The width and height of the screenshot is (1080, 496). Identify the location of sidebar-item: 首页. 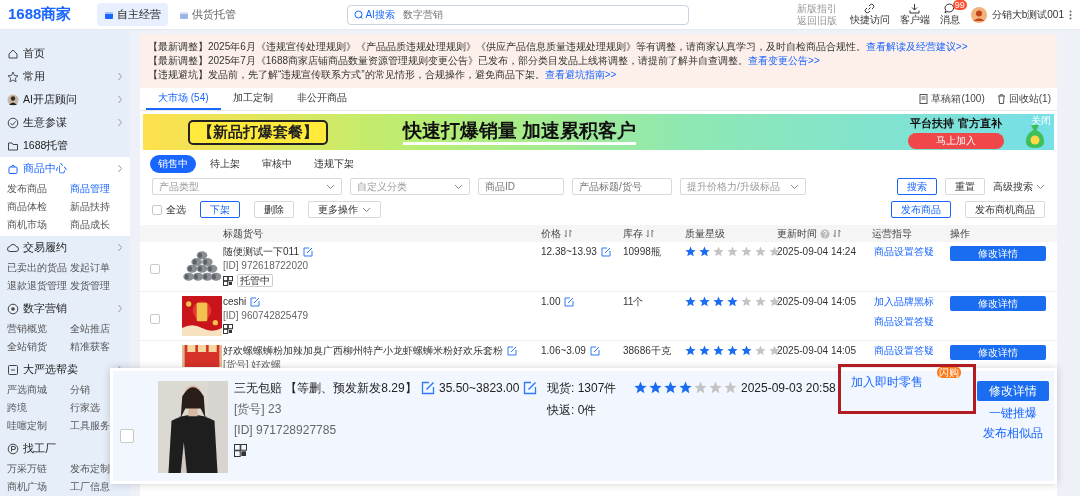
(65, 53).